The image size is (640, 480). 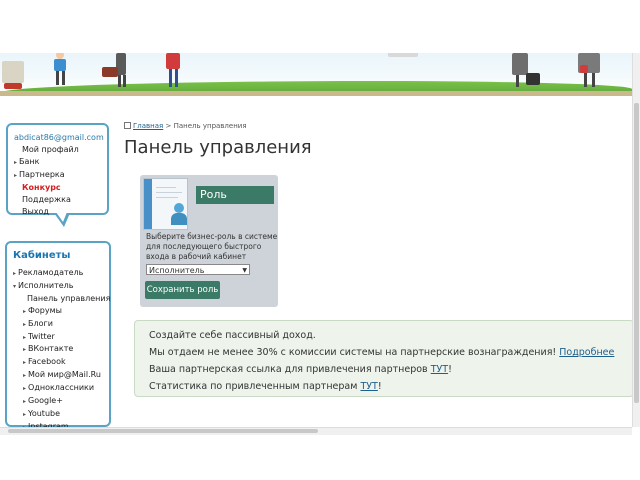 What do you see at coordinates (58, 324) in the screenshot?
I see `cabinet-blogs: ▸ Блоги` at bounding box center [58, 324].